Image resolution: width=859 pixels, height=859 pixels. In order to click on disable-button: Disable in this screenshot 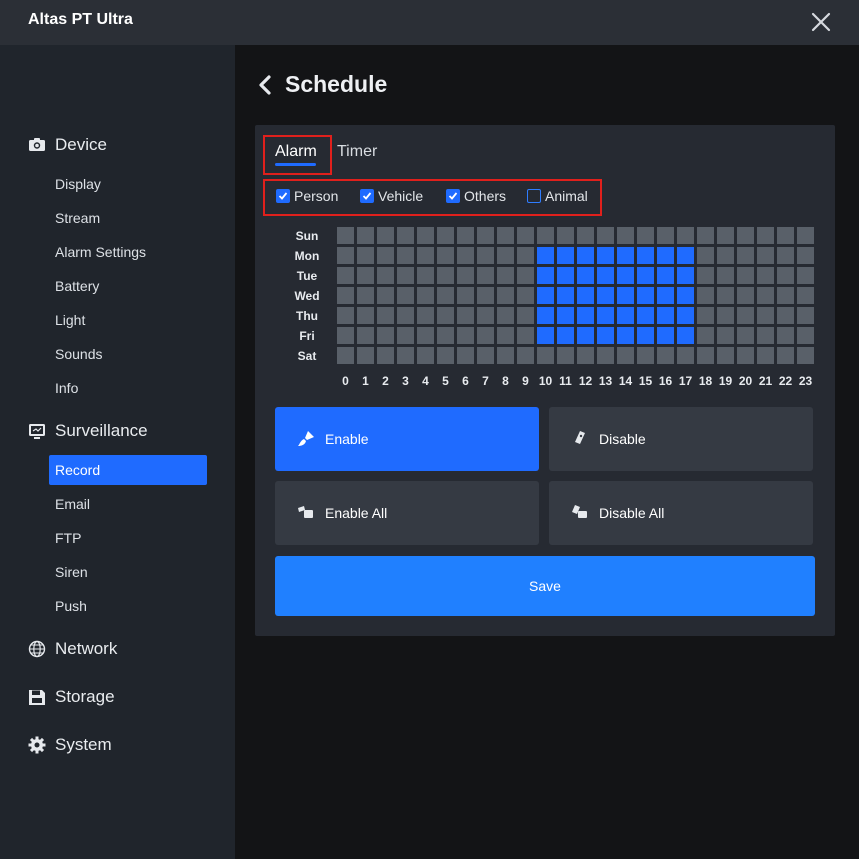, I will do `click(681, 439)`.